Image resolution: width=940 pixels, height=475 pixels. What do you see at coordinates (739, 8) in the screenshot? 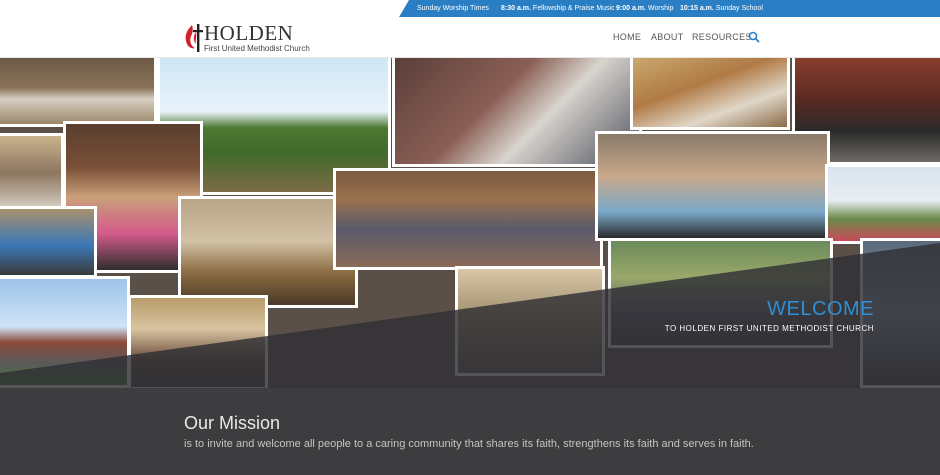
I see `service-name: Sunday School` at bounding box center [739, 8].